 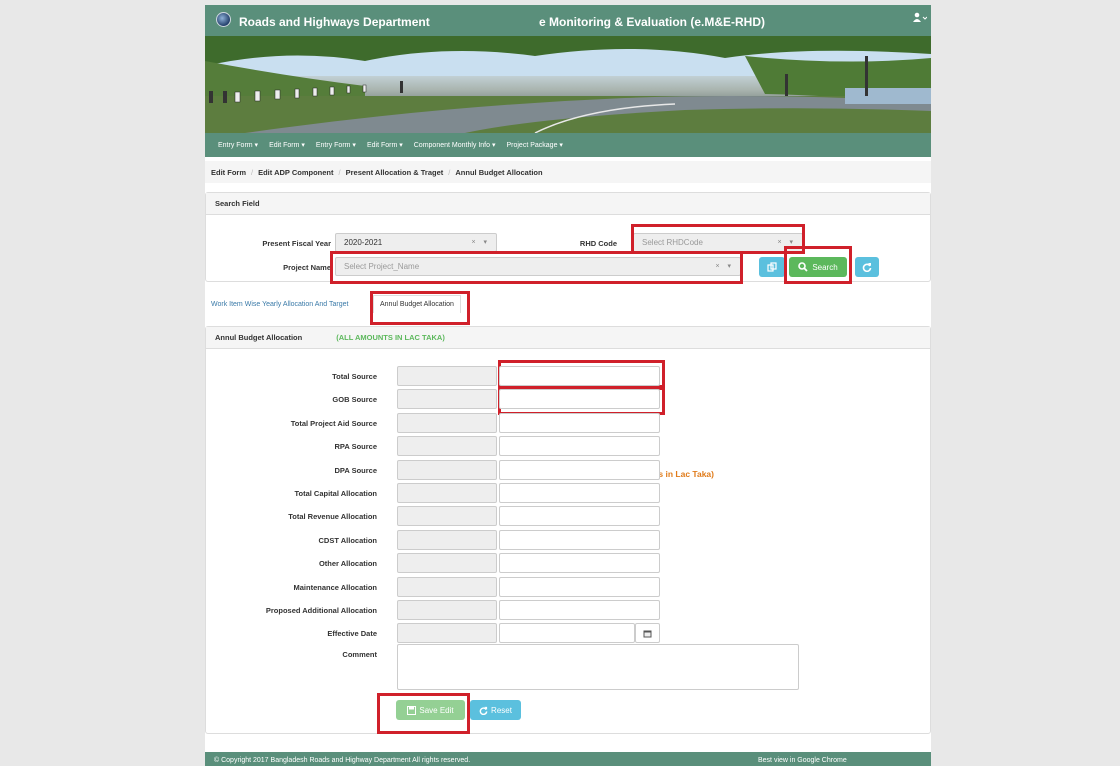 What do you see at coordinates (447, 587) in the screenshot?
I see `readonly-maintenance-allocation-input` at bounding box center [447, 587].